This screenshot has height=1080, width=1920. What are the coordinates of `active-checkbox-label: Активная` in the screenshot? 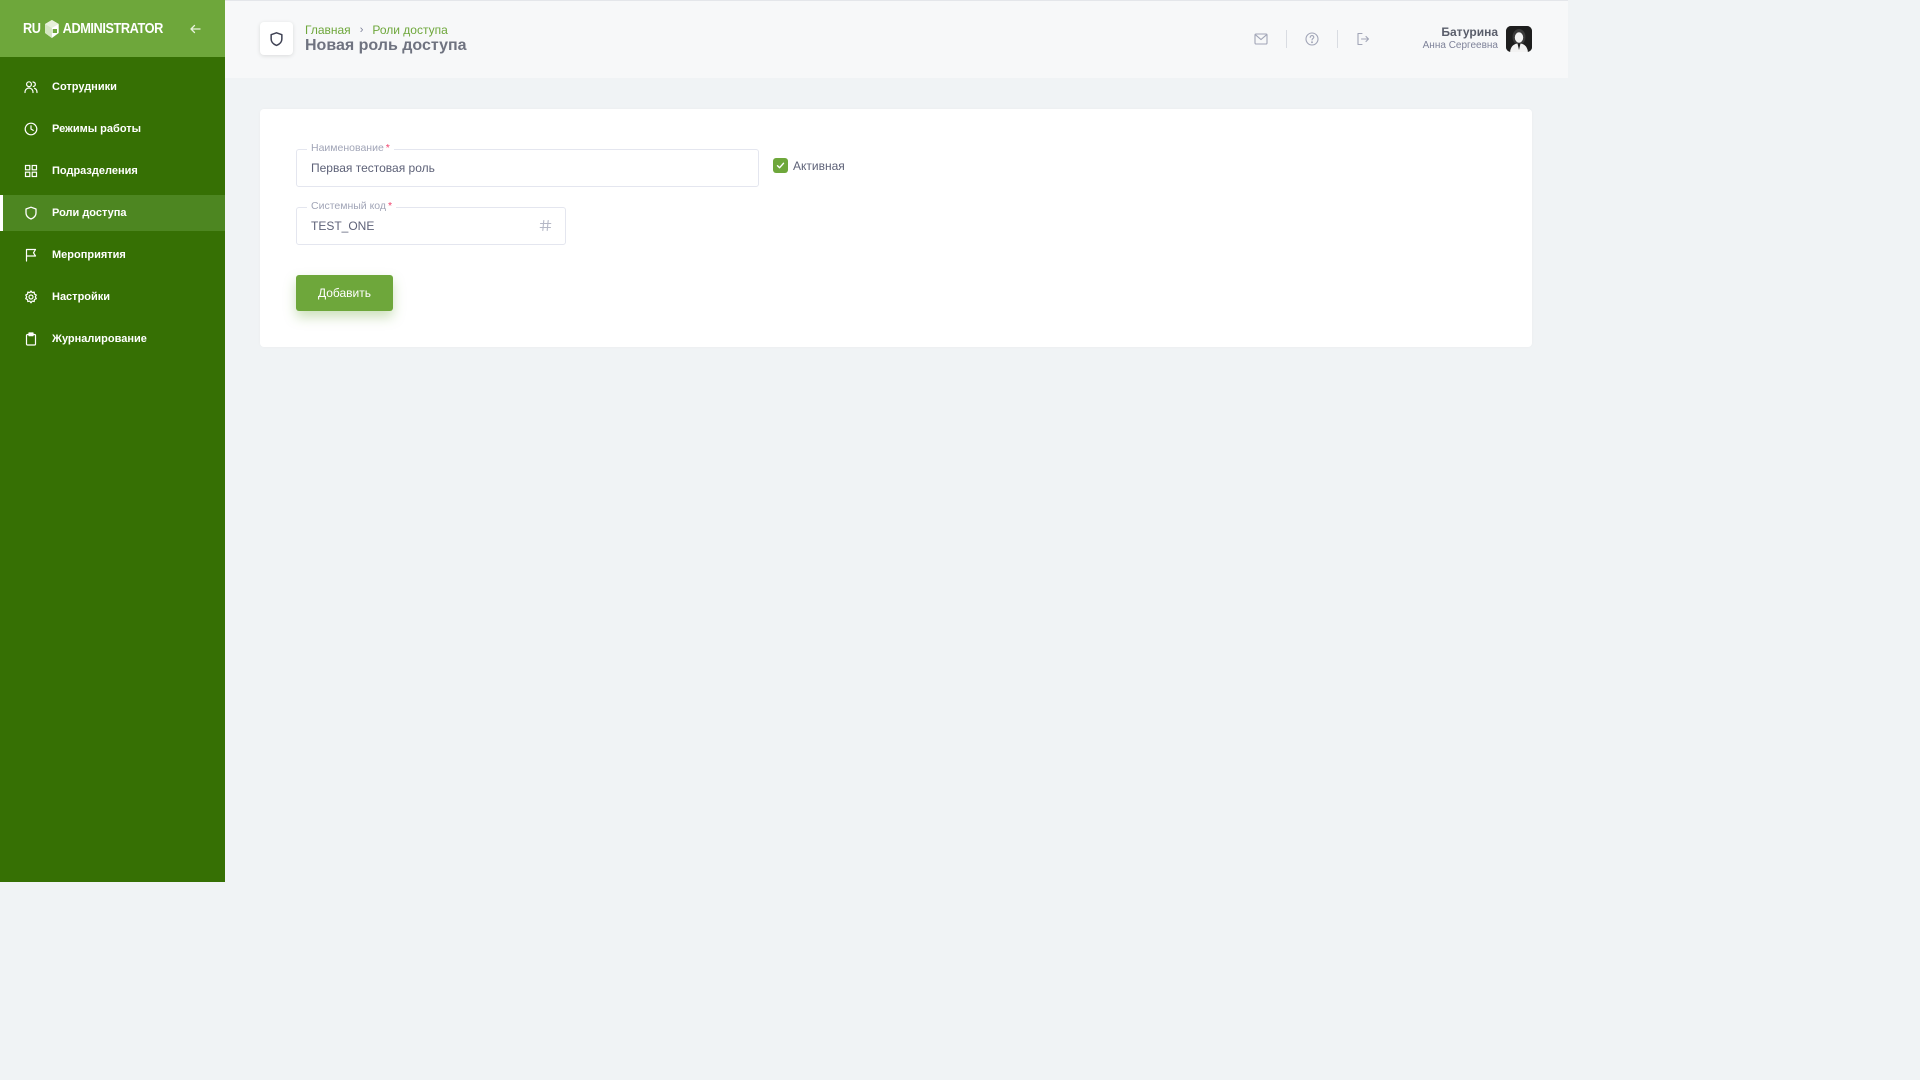 It's located at (819, 165).